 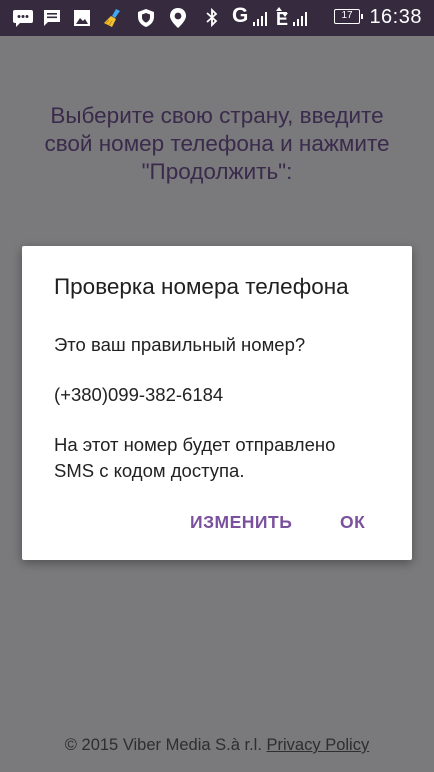 What do you see at coordinates (146, 18) in the screenshot?
I see `shield-icon` at bounding box center [146, 18].